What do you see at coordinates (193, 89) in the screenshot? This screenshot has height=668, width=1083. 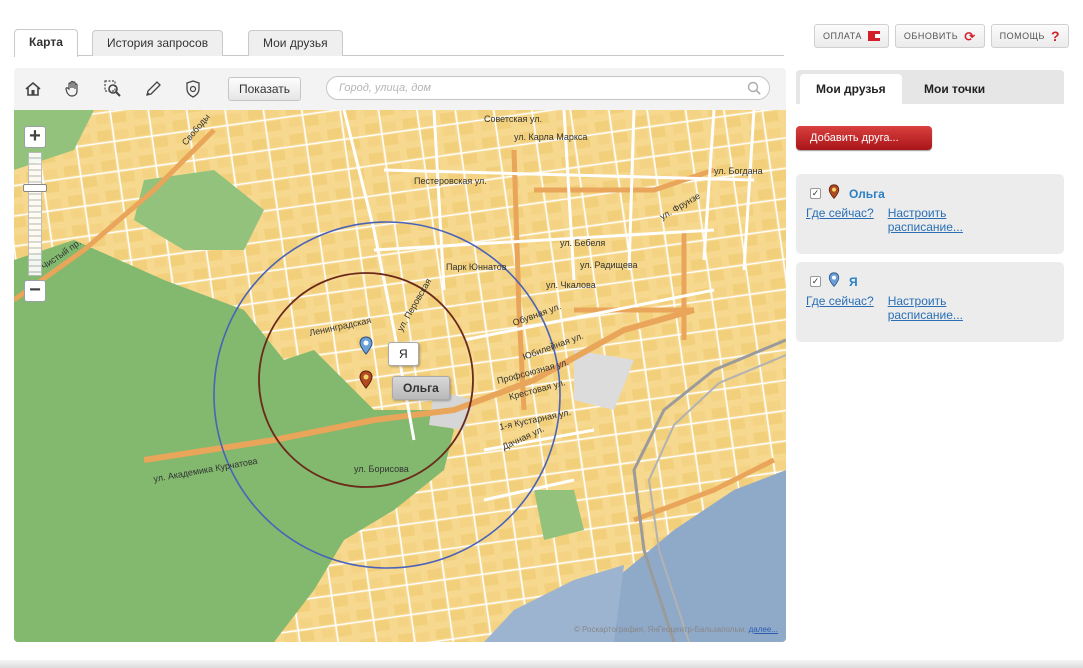 I see `shield-area-icon` at bounding box center [193, 89].